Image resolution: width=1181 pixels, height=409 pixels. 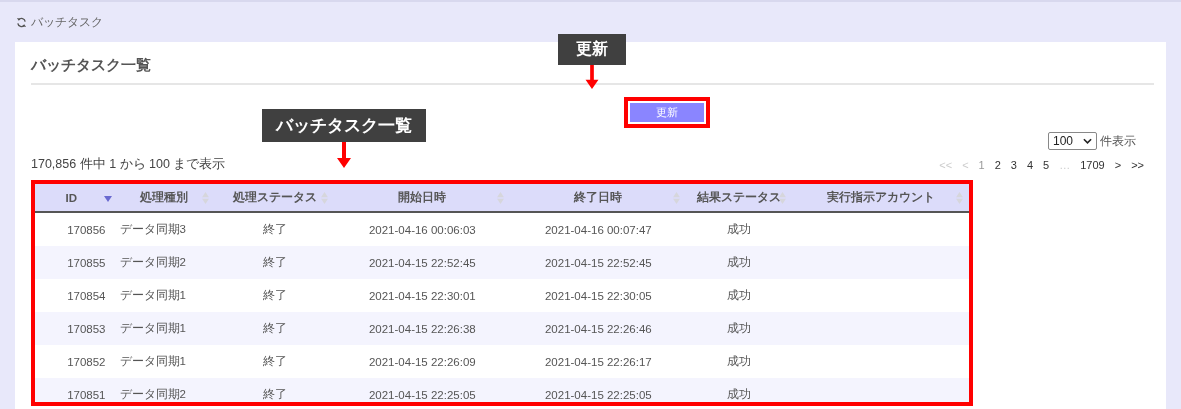 What do you see at coordinates (74, 198) in the screenshot?
I see `column-header: ID` at bounding box center [74, 198].